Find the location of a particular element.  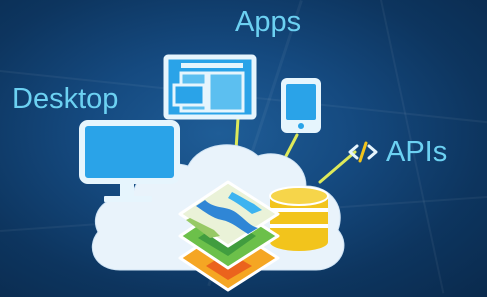

label-apps: Apps is located at coordinates (268, 22).